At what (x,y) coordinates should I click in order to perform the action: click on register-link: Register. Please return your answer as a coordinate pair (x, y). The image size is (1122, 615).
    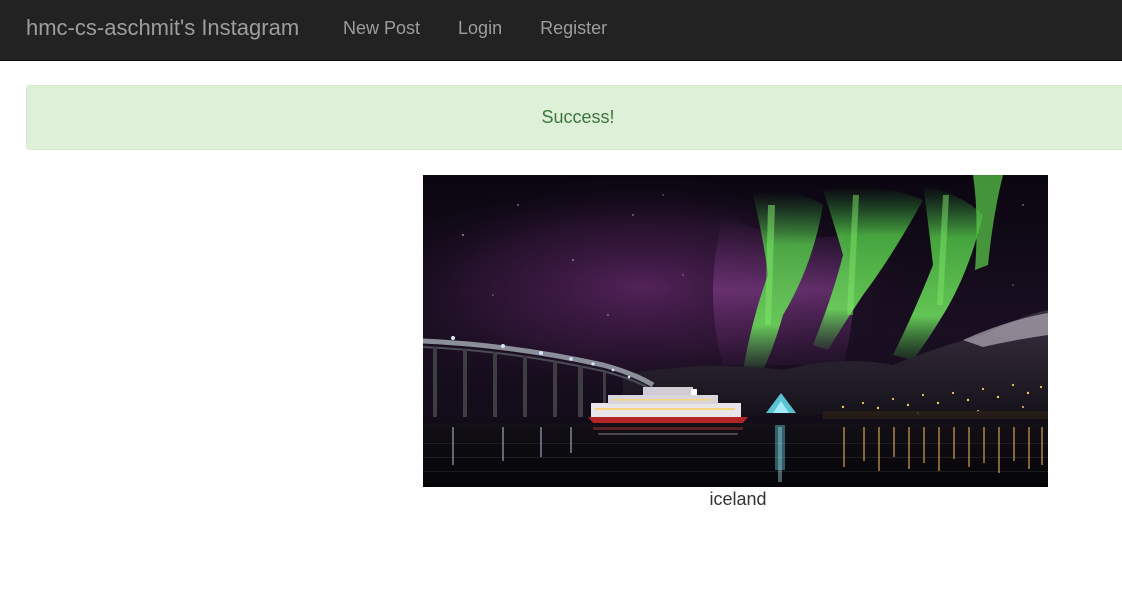
    Looking at the image, I should click on (573, 28).